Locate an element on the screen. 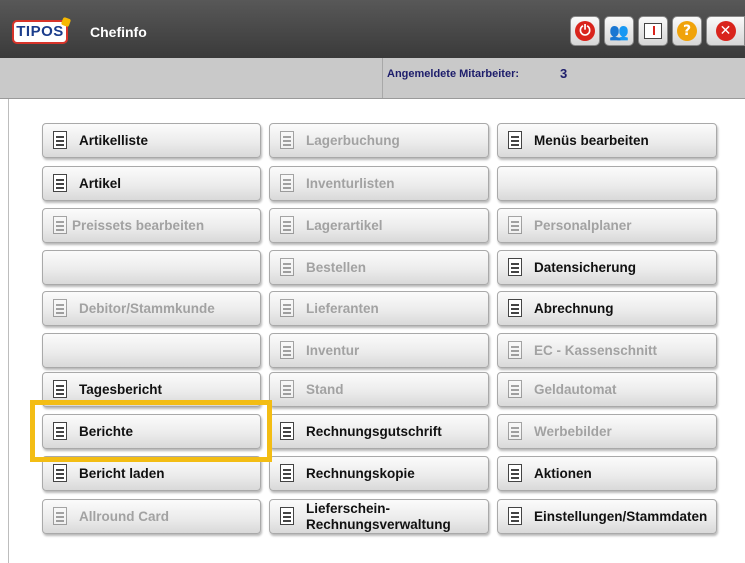  geldautomat-button: Geldautomat is located at coordinates (607, 389).